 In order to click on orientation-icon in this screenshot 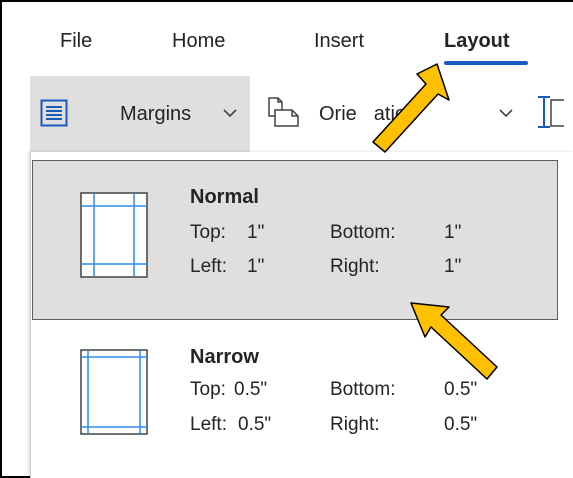, I will do `click(283, 112)`.